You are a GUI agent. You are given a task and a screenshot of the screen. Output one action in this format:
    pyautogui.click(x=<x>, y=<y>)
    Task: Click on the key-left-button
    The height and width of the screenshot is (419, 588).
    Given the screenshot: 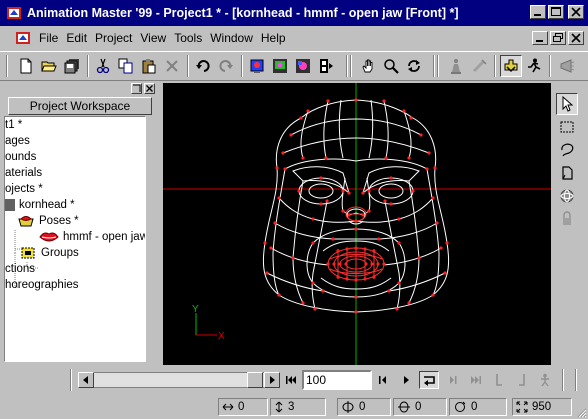 What is the action you would take?
    pyautogui.click(x=499, y=380)
    